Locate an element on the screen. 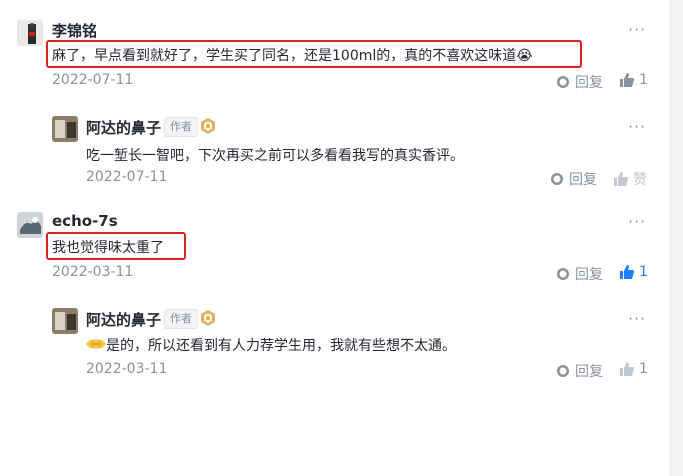  reply-date: 2022-03-11 is located at coordinates (127, 369).